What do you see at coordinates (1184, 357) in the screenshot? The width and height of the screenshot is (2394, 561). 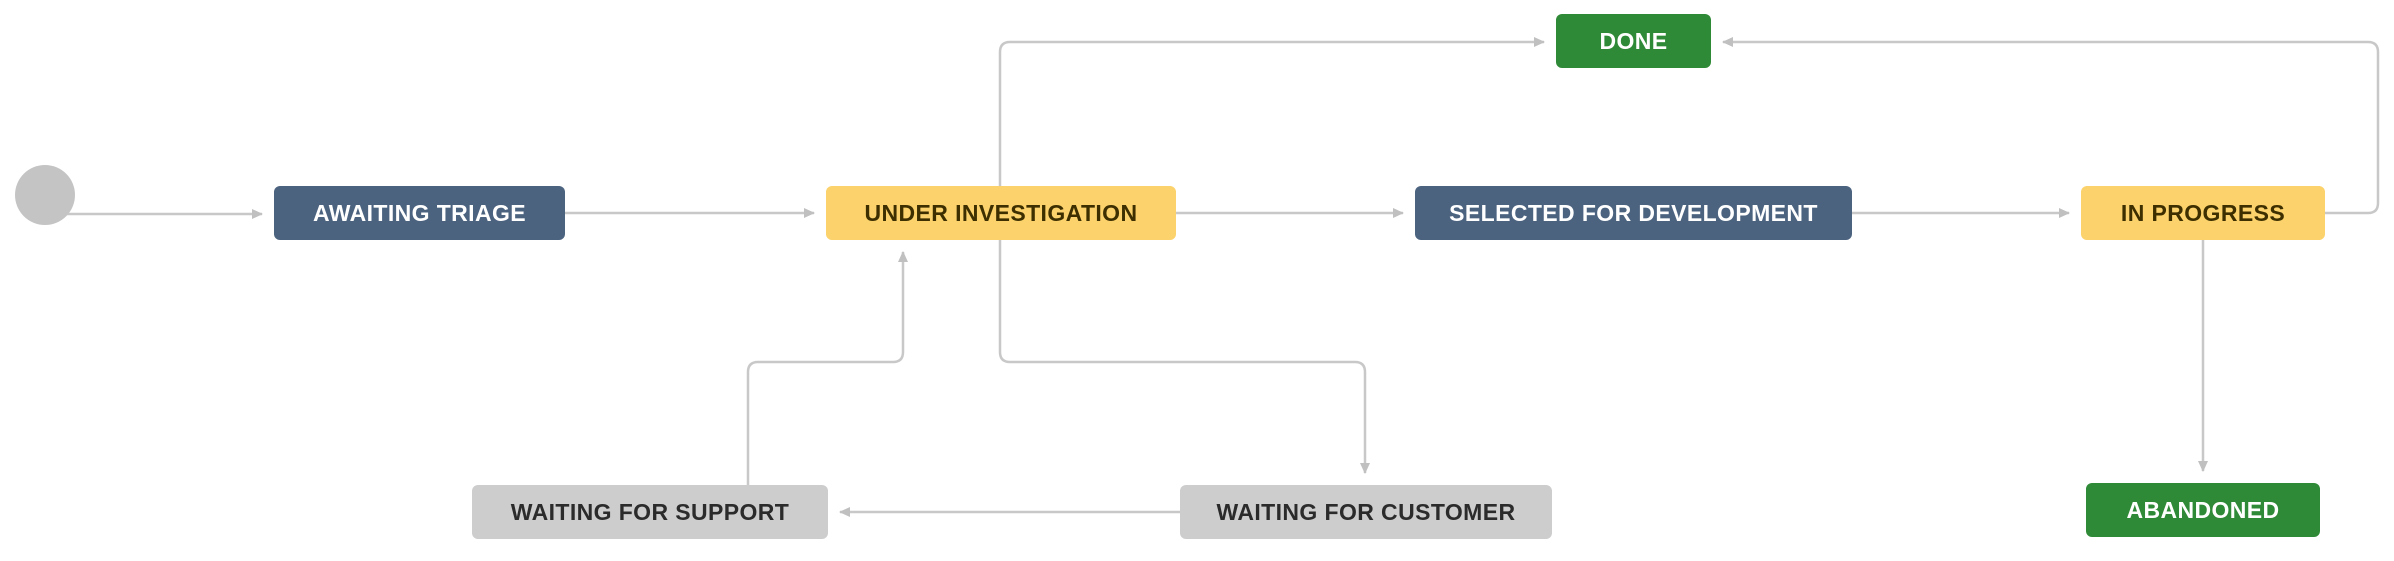 I see `edge-under-investigation-to-waiting-for-customer` at bounding box center [1184, 357].